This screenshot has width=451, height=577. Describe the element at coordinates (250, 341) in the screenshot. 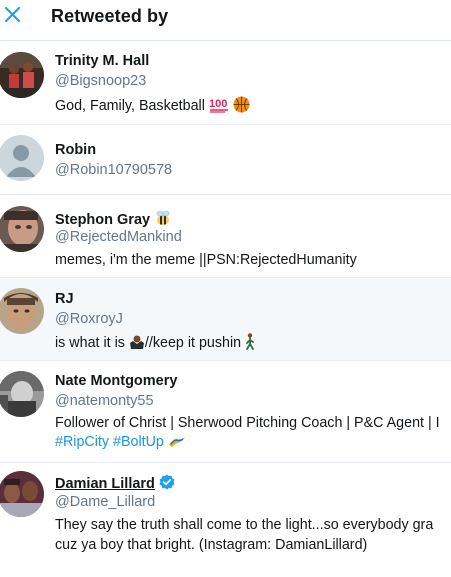

I see `person-walking-icon` at that location.